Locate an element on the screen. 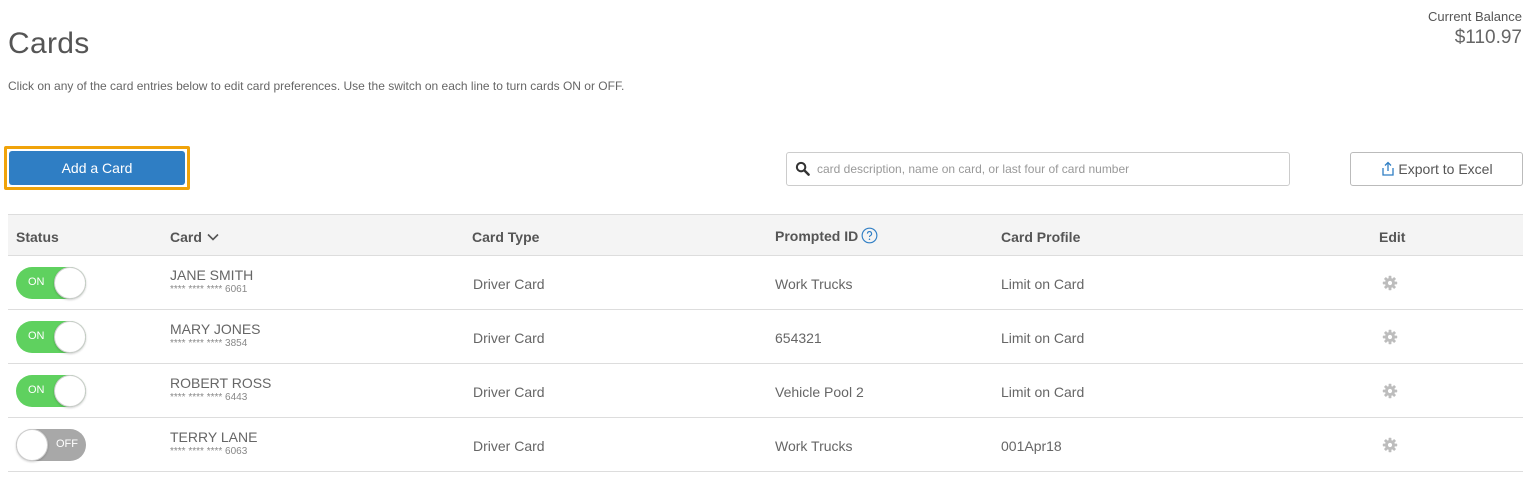  card-name: TERRY LANE is located at coordinates (214, 437).